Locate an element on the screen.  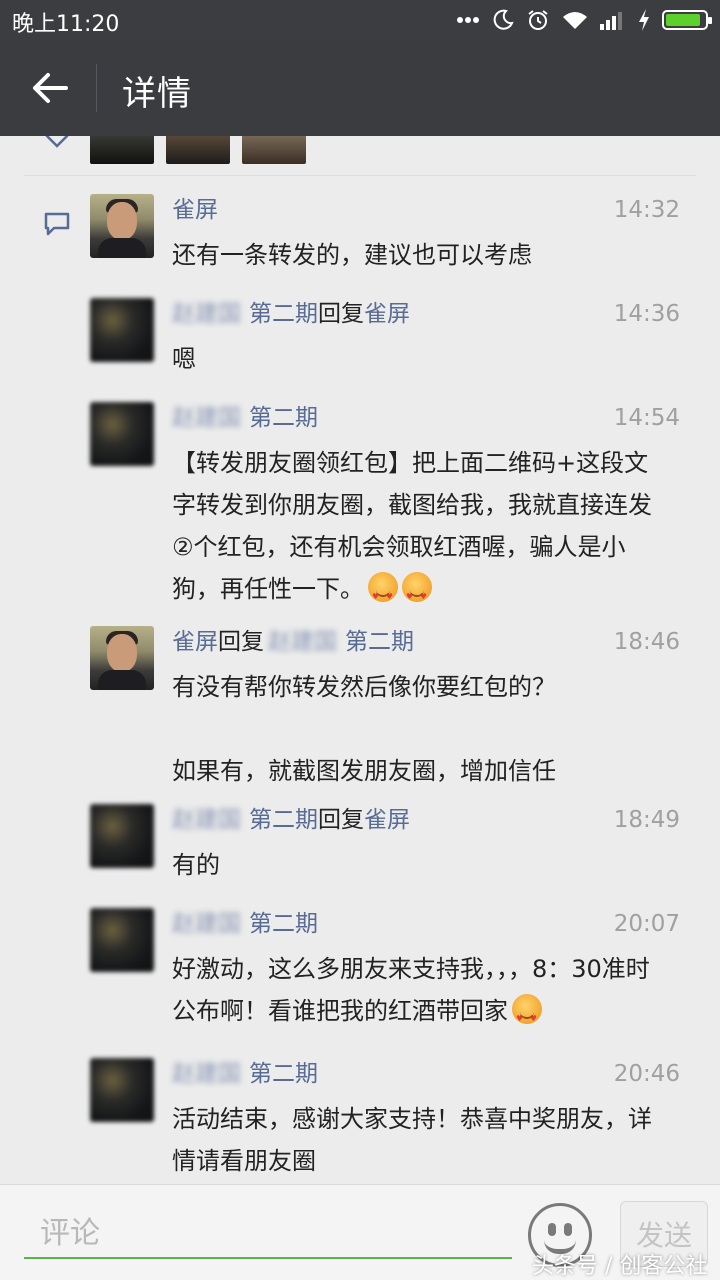
comment-item: 赵建国 第二期 20:46 活动结束，感谢大家支持！恭喜中奖朋友，详情请看朋友圈 is located at coordinates (390, 1120).